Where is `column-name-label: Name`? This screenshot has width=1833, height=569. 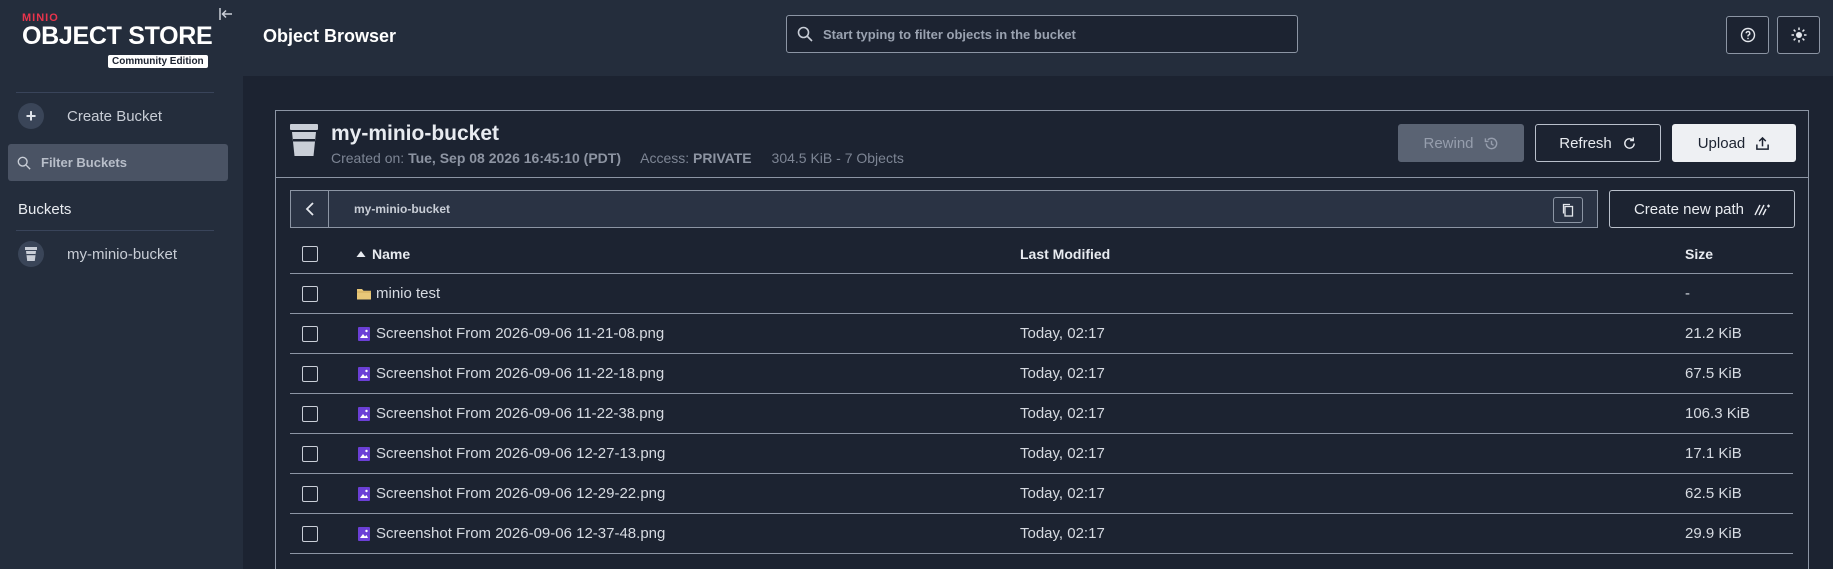
column-name-label: Name is located at coordinates (391, 254).